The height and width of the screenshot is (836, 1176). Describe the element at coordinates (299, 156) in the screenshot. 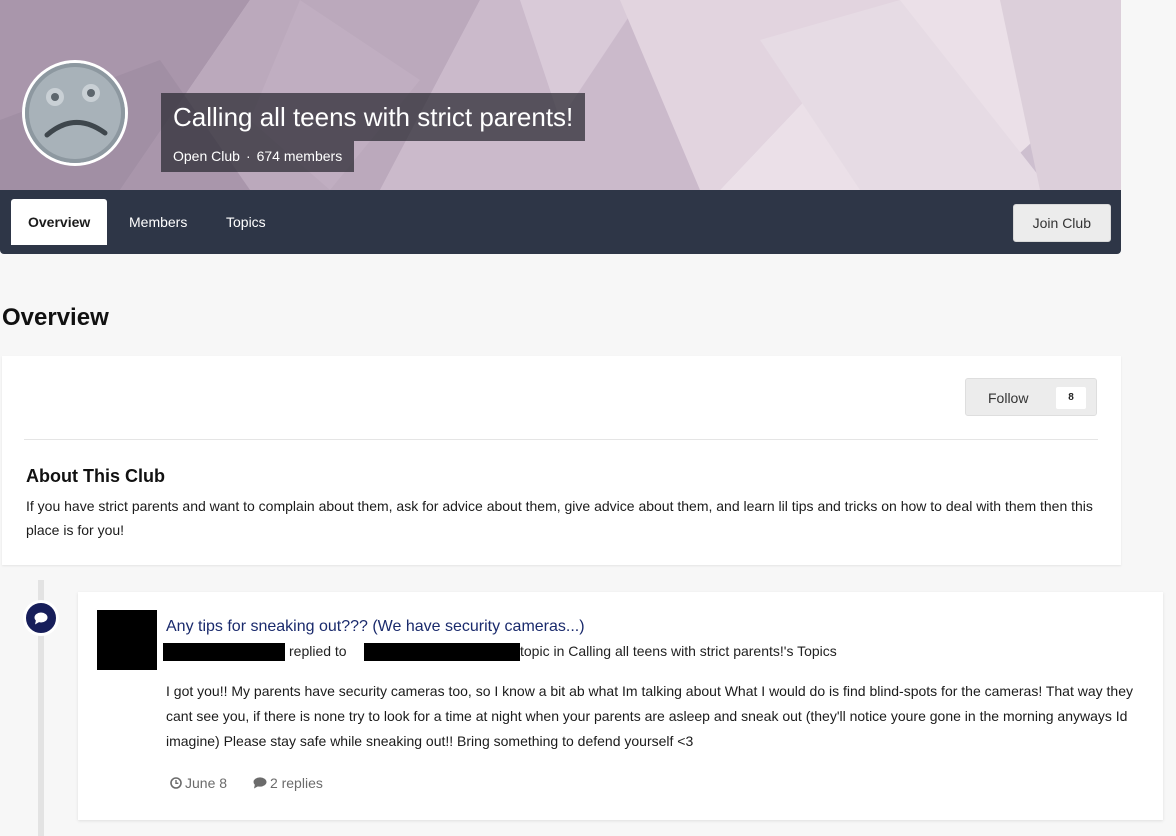

I see `member-count: 674 members` at that location.